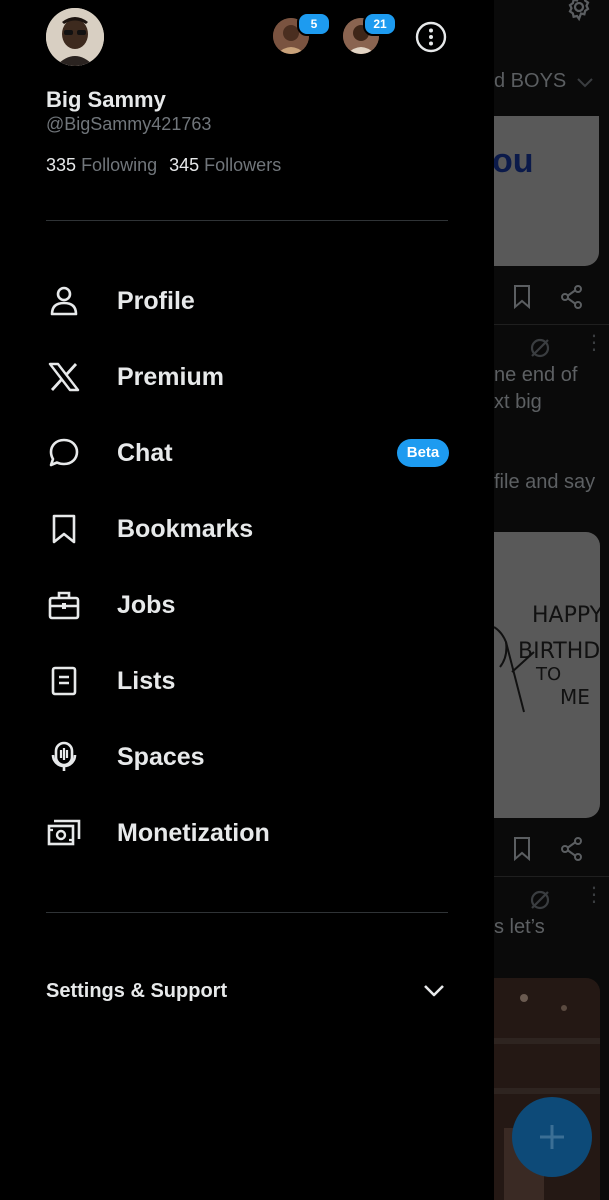 This screenshot has width=609, height=1200. What do you see at coordinates (380, 24) in the screenshot?
I see `notification-badge: 21` at bounding box center [380, 24].